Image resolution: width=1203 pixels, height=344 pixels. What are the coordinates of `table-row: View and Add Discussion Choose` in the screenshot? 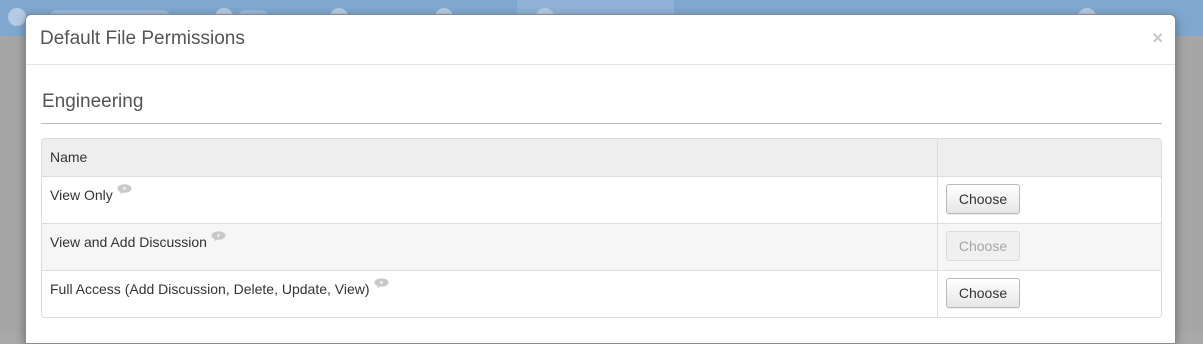 It's located at (601, 246).